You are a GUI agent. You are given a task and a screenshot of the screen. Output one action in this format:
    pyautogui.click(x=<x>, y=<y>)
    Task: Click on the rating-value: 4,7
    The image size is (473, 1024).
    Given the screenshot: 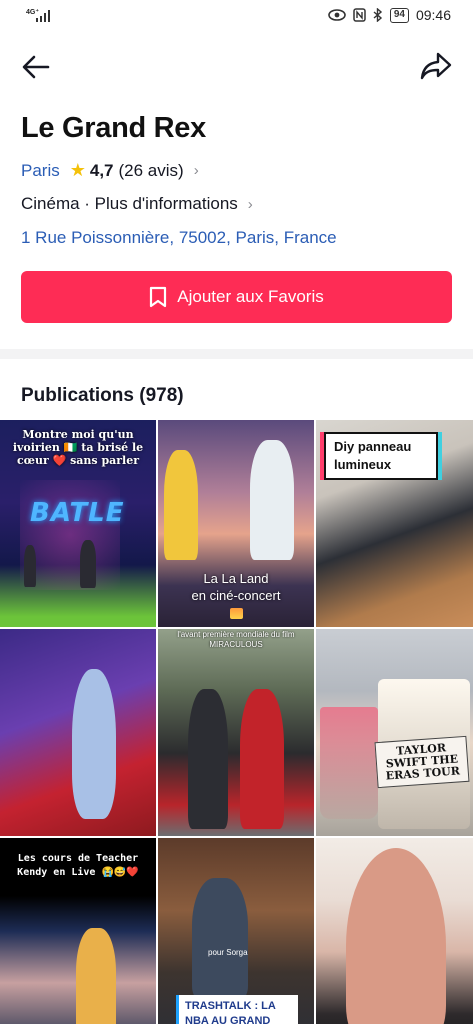 What is the action you would take?
    pyautogui.click(x=101, y=170)
    